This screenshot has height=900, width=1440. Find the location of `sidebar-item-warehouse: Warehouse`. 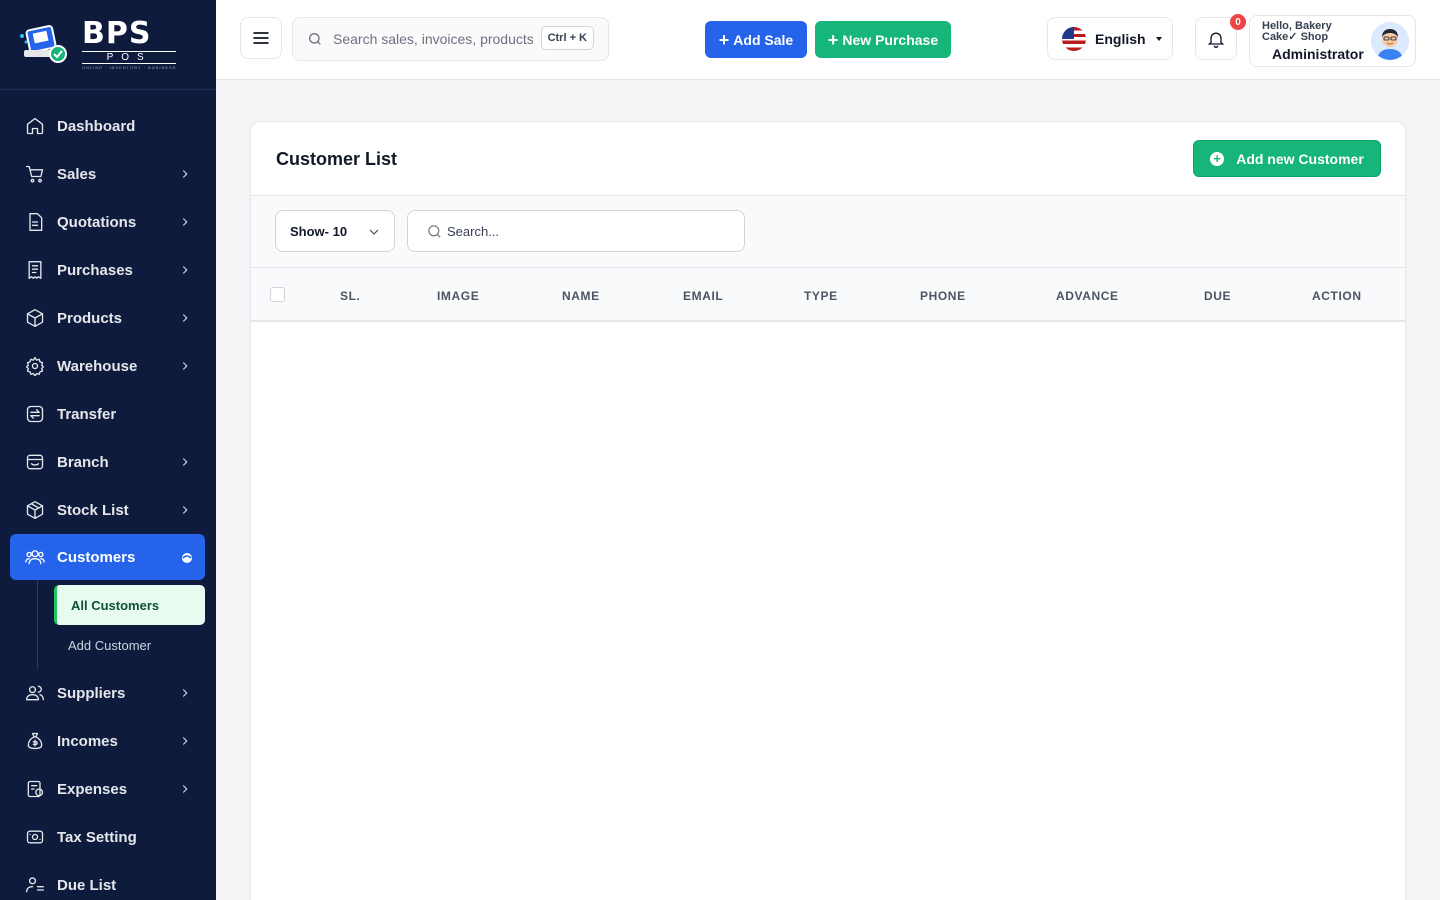

sidebar-item-warehouse: Warehouse is located at coordinates (108, 366).